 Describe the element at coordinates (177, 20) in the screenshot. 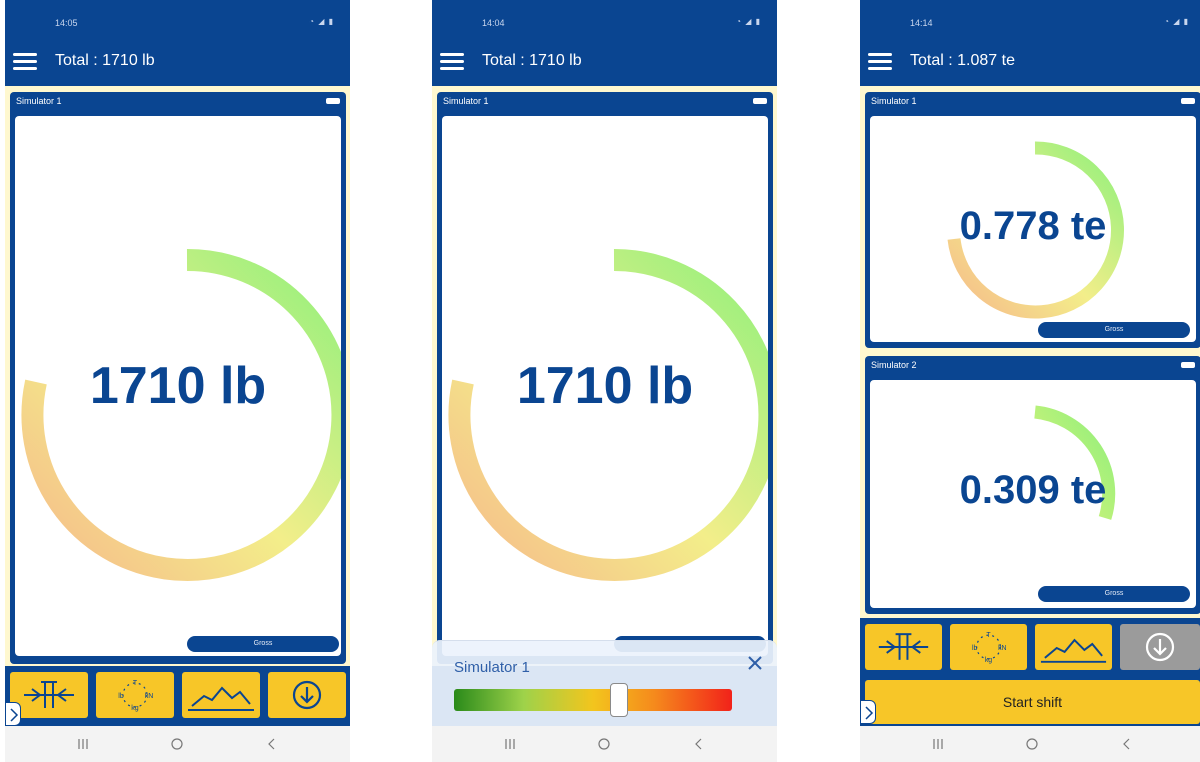

I see `status-bar: 14:05 ◔ ◢ ▮` at that location.